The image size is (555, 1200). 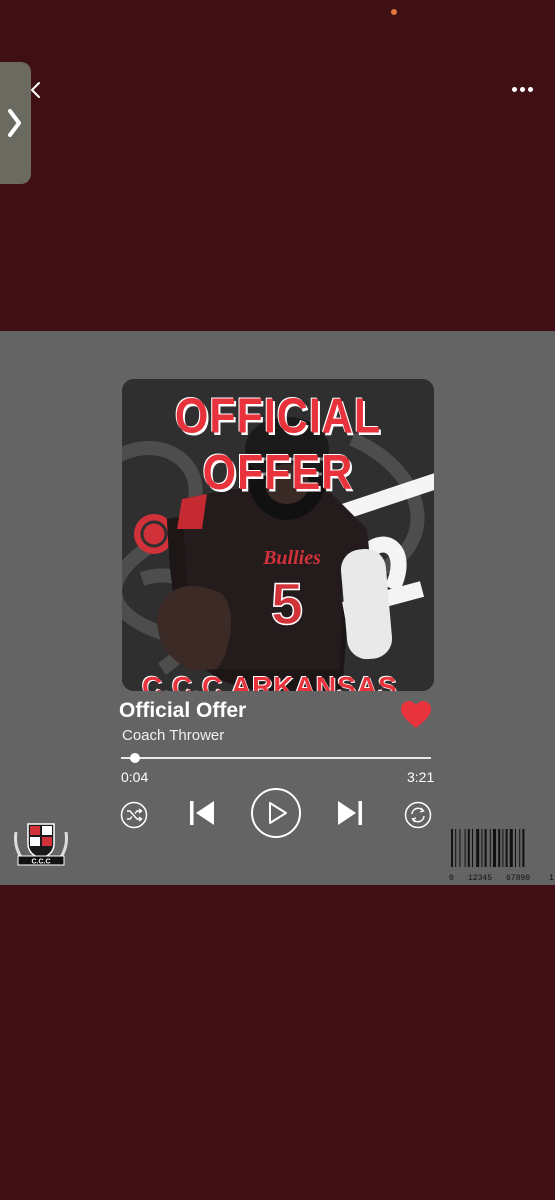 I want to click on artwork-bottom-text: C.C.C ARKANSAS, so click(x=270, y=681).